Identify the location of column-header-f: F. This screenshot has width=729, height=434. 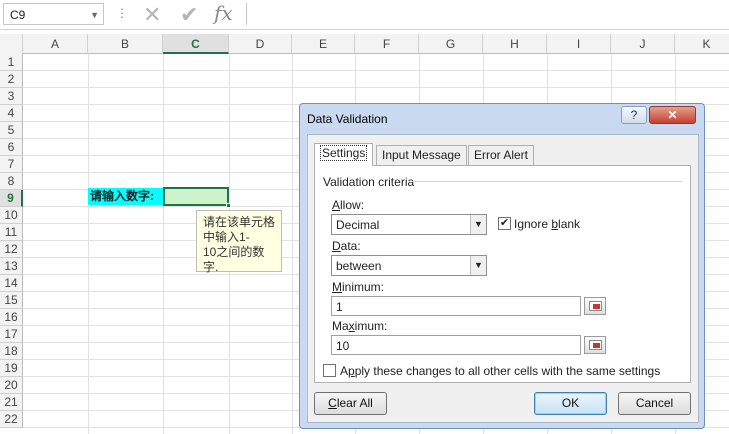
(387, 44).